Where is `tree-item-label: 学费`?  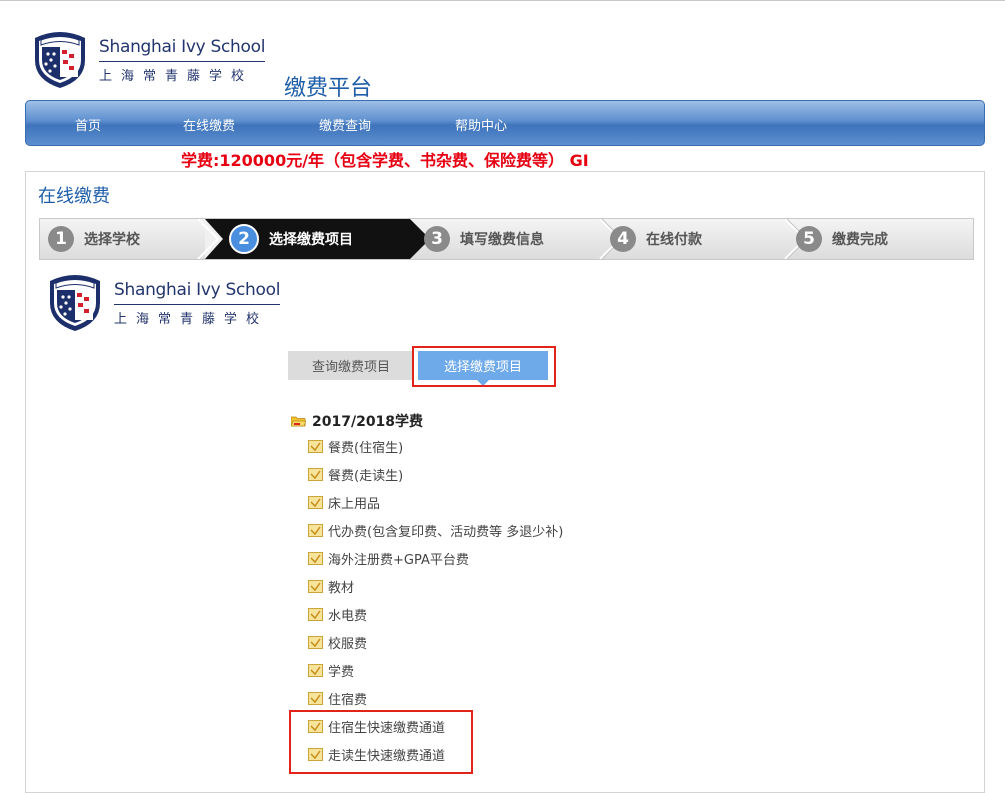 tree-item-label: 学费 is located at coordinates (341, 672).